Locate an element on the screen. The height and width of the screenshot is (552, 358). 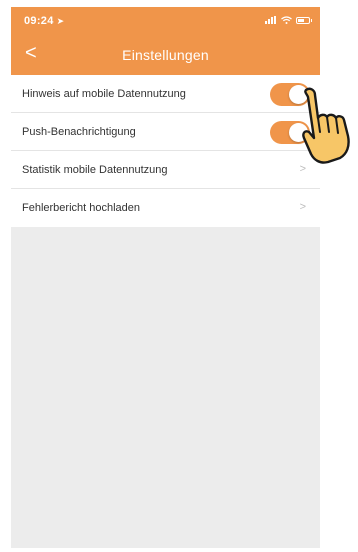
setting-label: Statistik mobile Datennutzung is located at coordinates (95, 169).